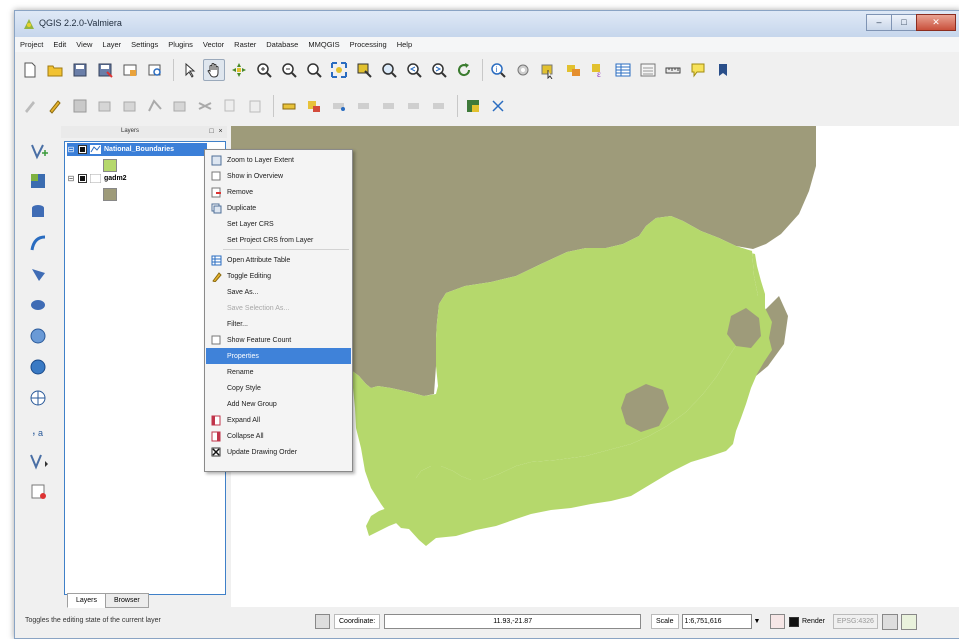 The width and height of the screenshot is (959, 639). Describe the element at coordinates (39, 151) in the screenshot. I see `add-vector-layer-button` at that location.